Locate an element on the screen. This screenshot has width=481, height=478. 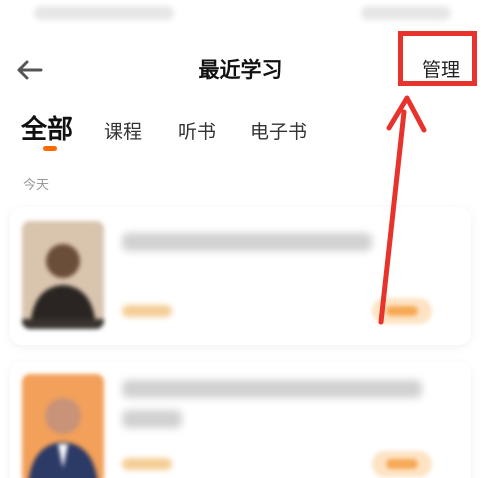
status-bar is located at coordinates (240, 15).